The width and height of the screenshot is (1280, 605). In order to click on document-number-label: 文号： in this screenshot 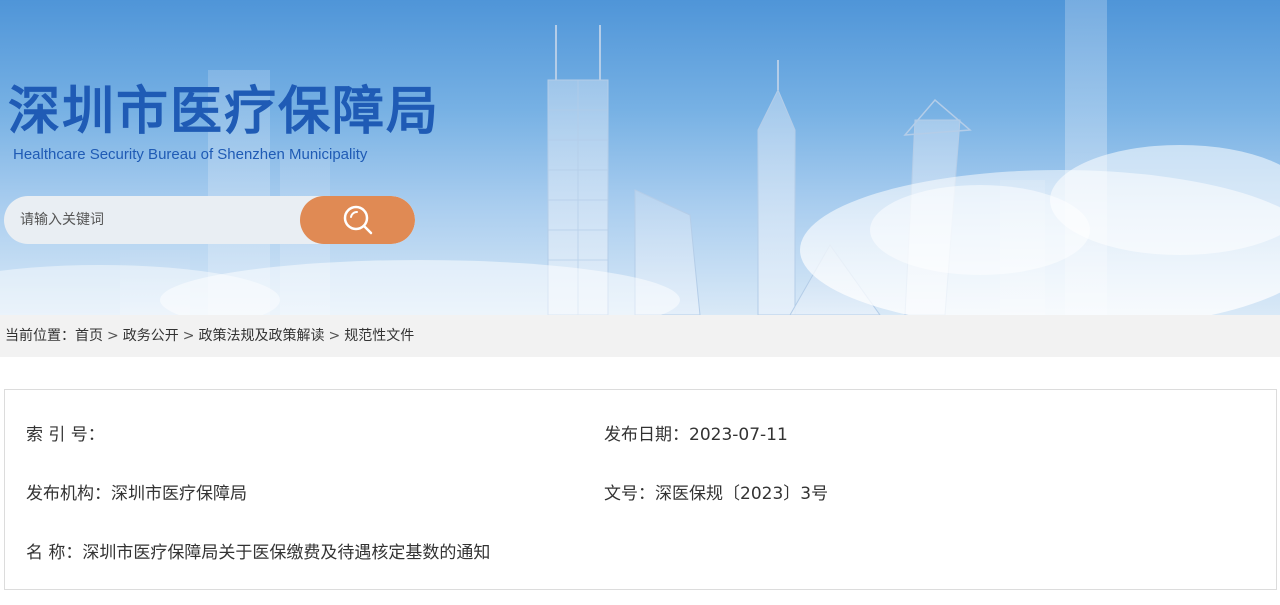, I will do `click(629, 494)`.